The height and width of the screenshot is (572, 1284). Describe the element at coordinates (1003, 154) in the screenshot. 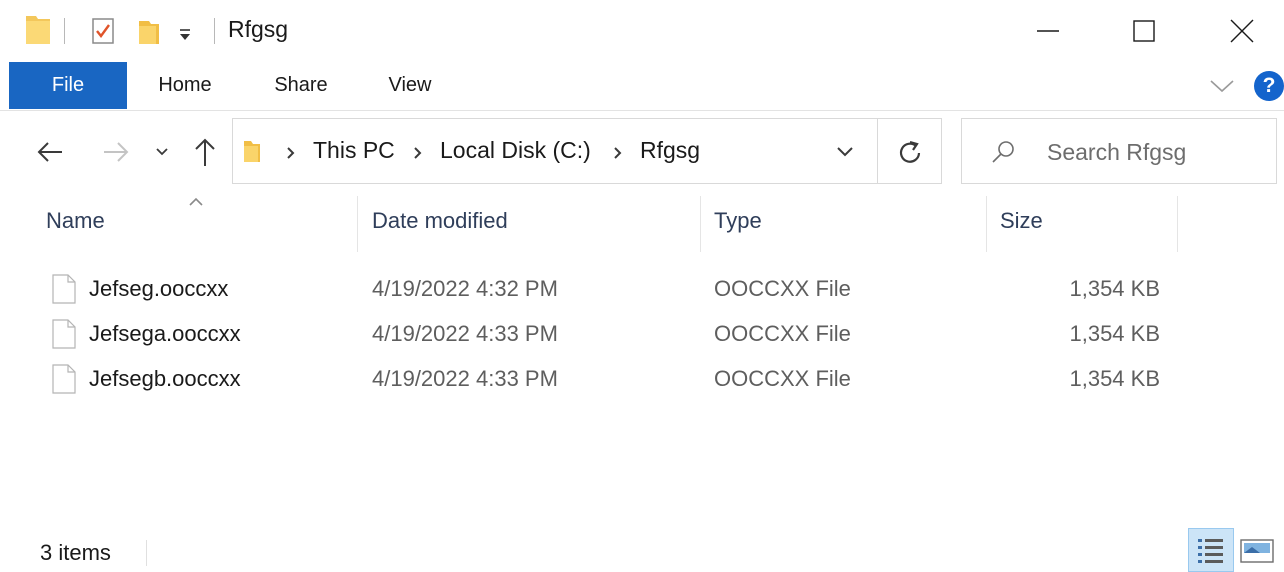

I see `search-icon` at that location.